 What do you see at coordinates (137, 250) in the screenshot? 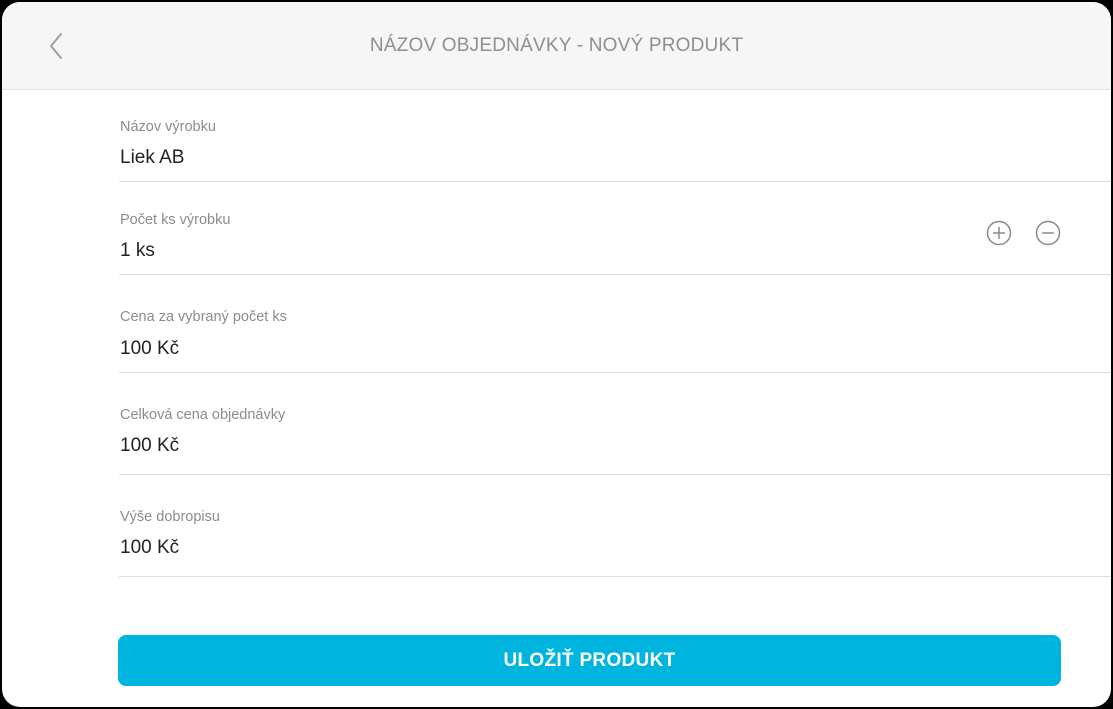
I see `quantity-value: 1 ks` at bounding box center [137, 250].